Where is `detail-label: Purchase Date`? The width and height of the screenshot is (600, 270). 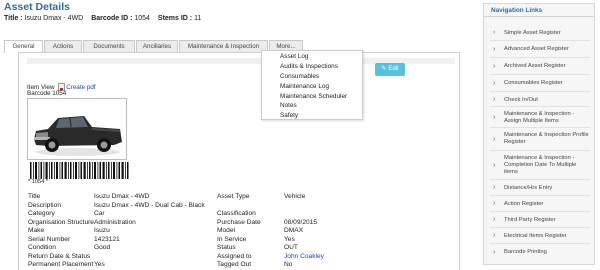 detail-label: Purchase Date is located at coordinates (239, 222).